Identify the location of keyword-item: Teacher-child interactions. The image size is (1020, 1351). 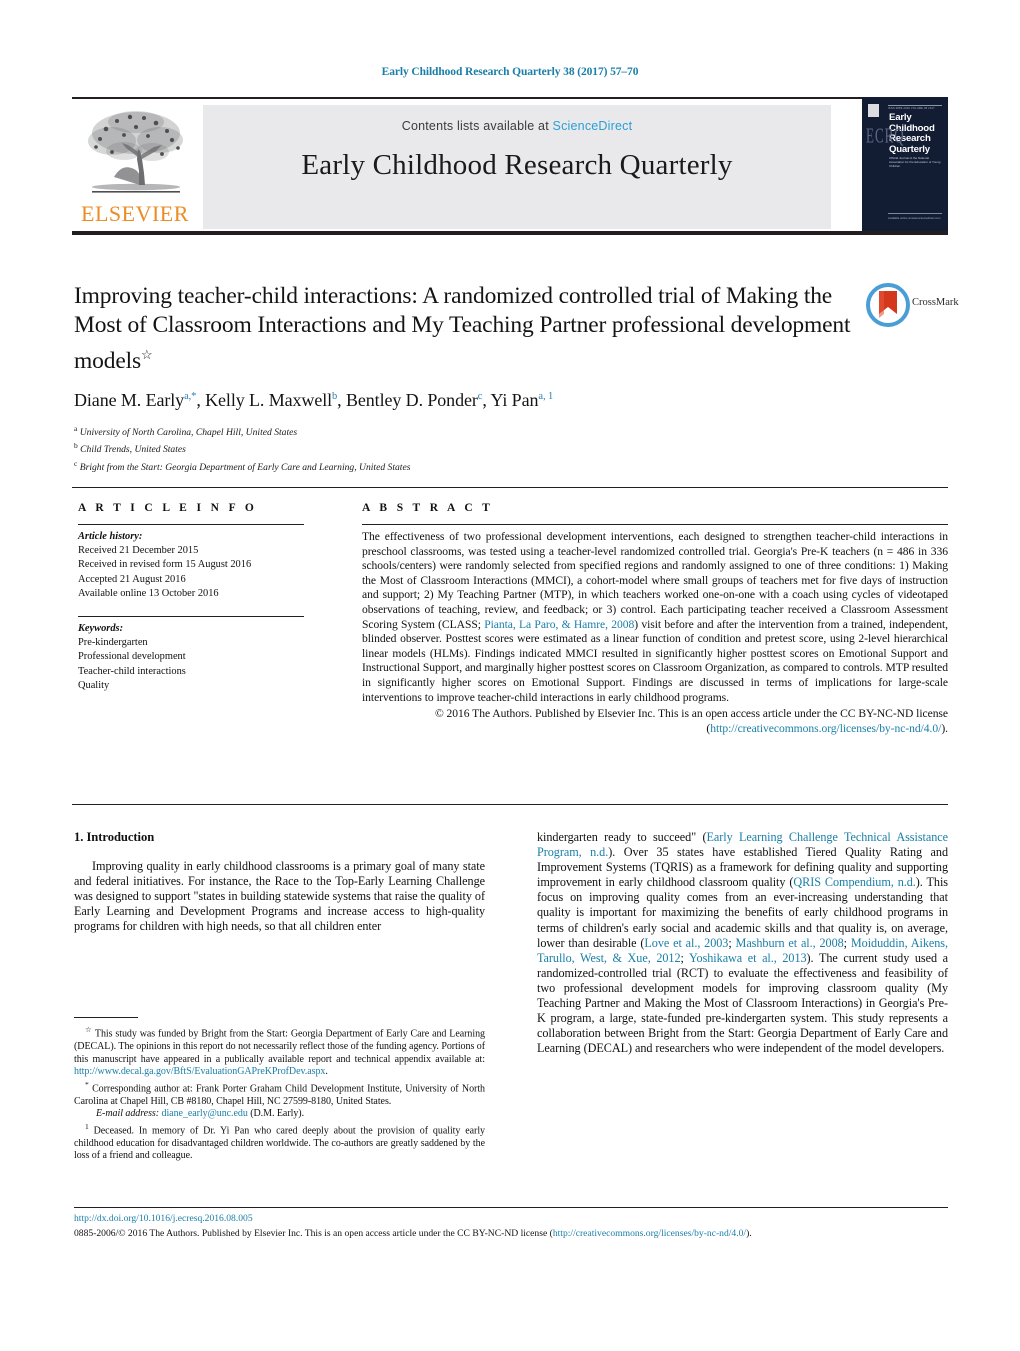
(132, 671).